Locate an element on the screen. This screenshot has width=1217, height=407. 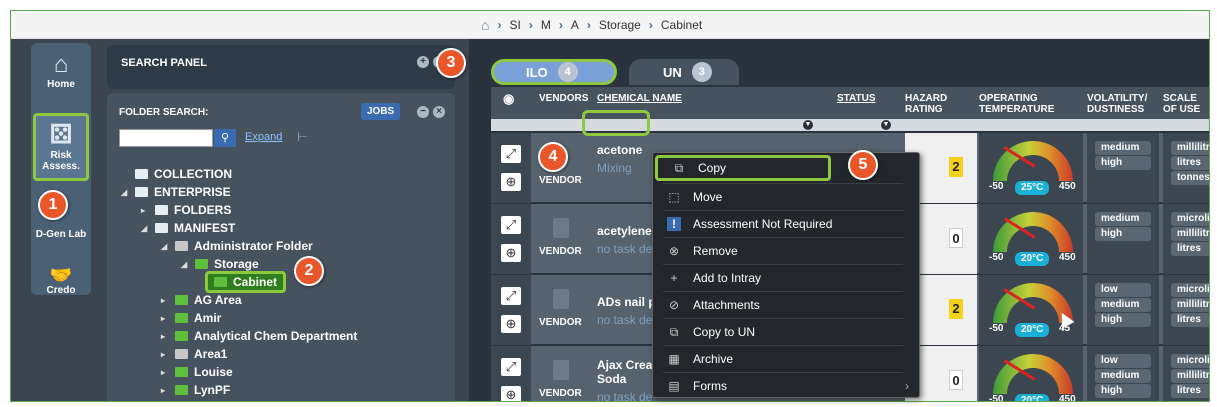
tab-ilo: ILO 4 is located at coordinates (554, 72).